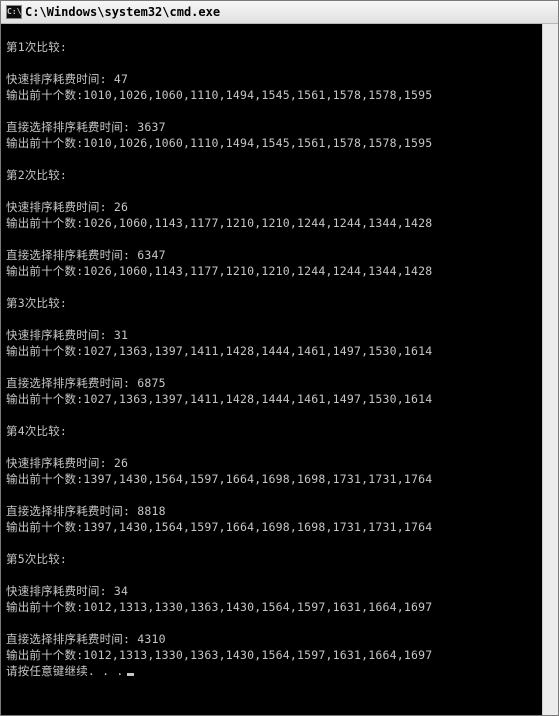 This screenshot has height=716, width=559. What do you see at coordinates (37, 303) in the screenshot?
I see `console-line: 第3次比较:` at bounding box center [37, 303].